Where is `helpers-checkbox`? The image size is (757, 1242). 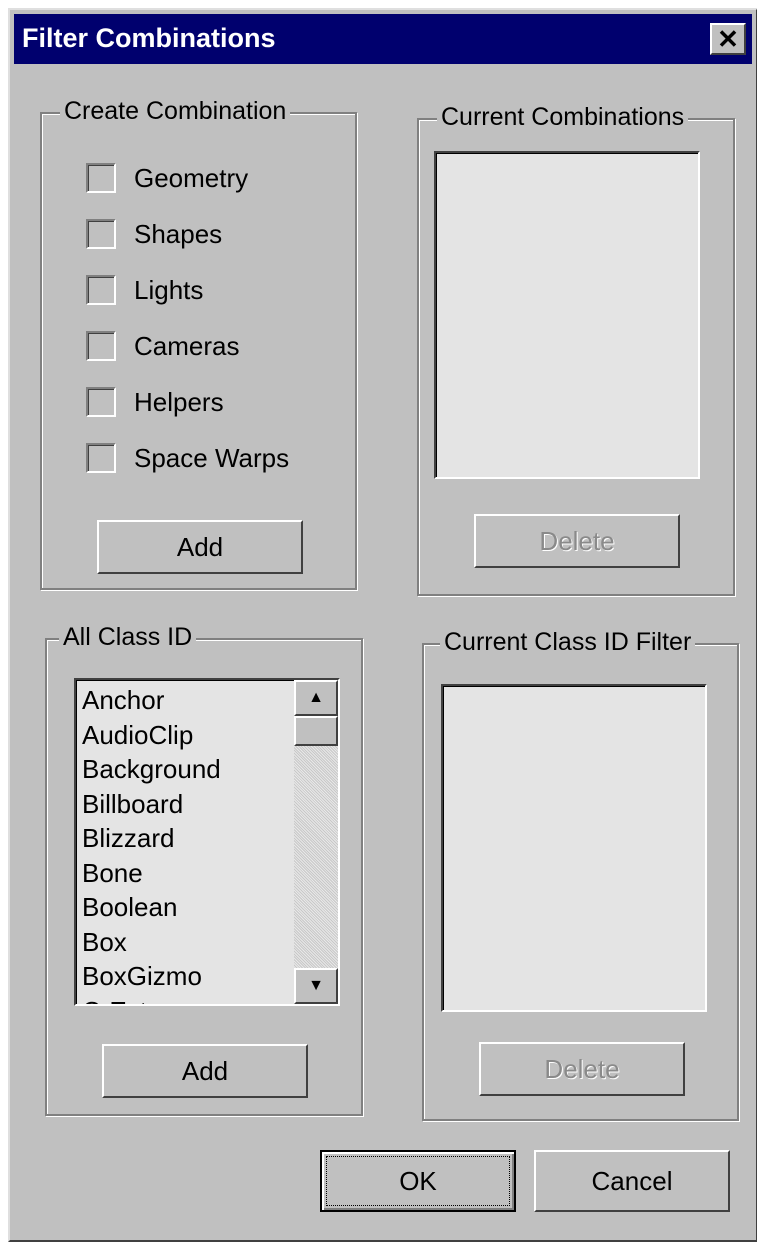
helpers-checkbox is located at coordinates (101, 402).